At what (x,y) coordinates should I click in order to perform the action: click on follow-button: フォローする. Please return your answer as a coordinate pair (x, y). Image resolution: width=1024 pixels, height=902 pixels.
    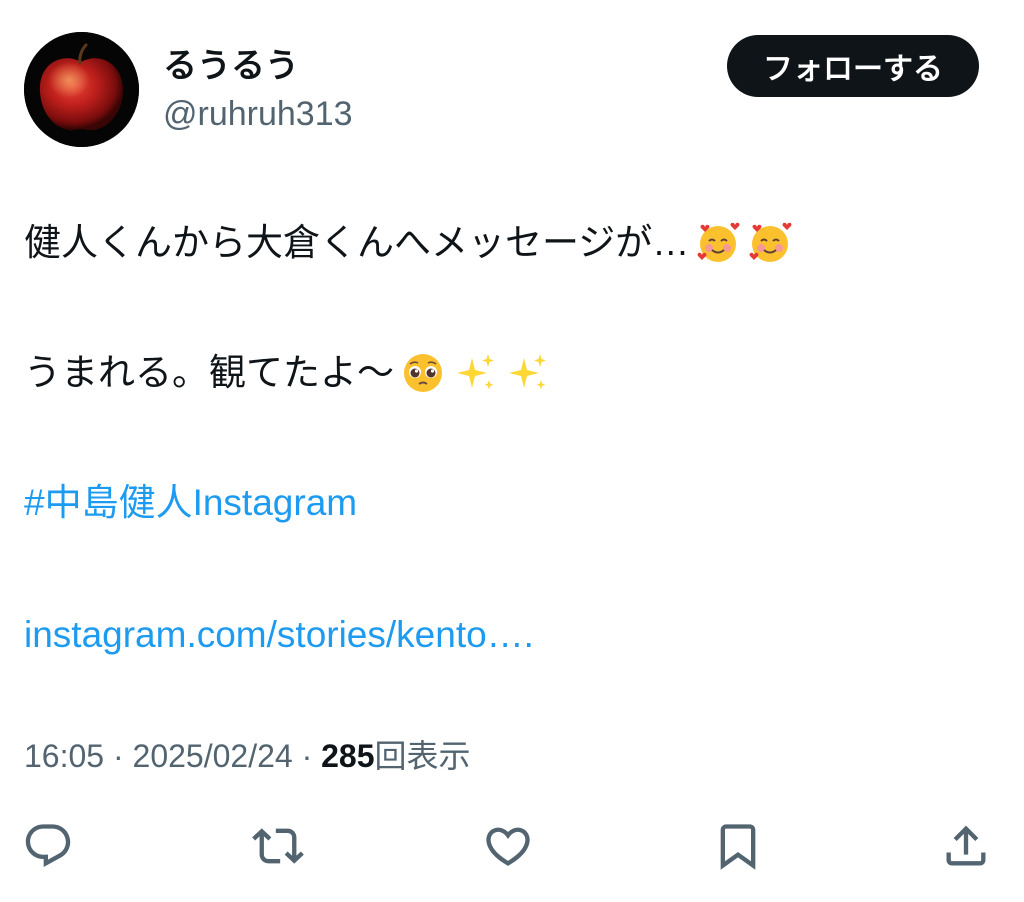
    Looking at the image, I should click on (853, 66).